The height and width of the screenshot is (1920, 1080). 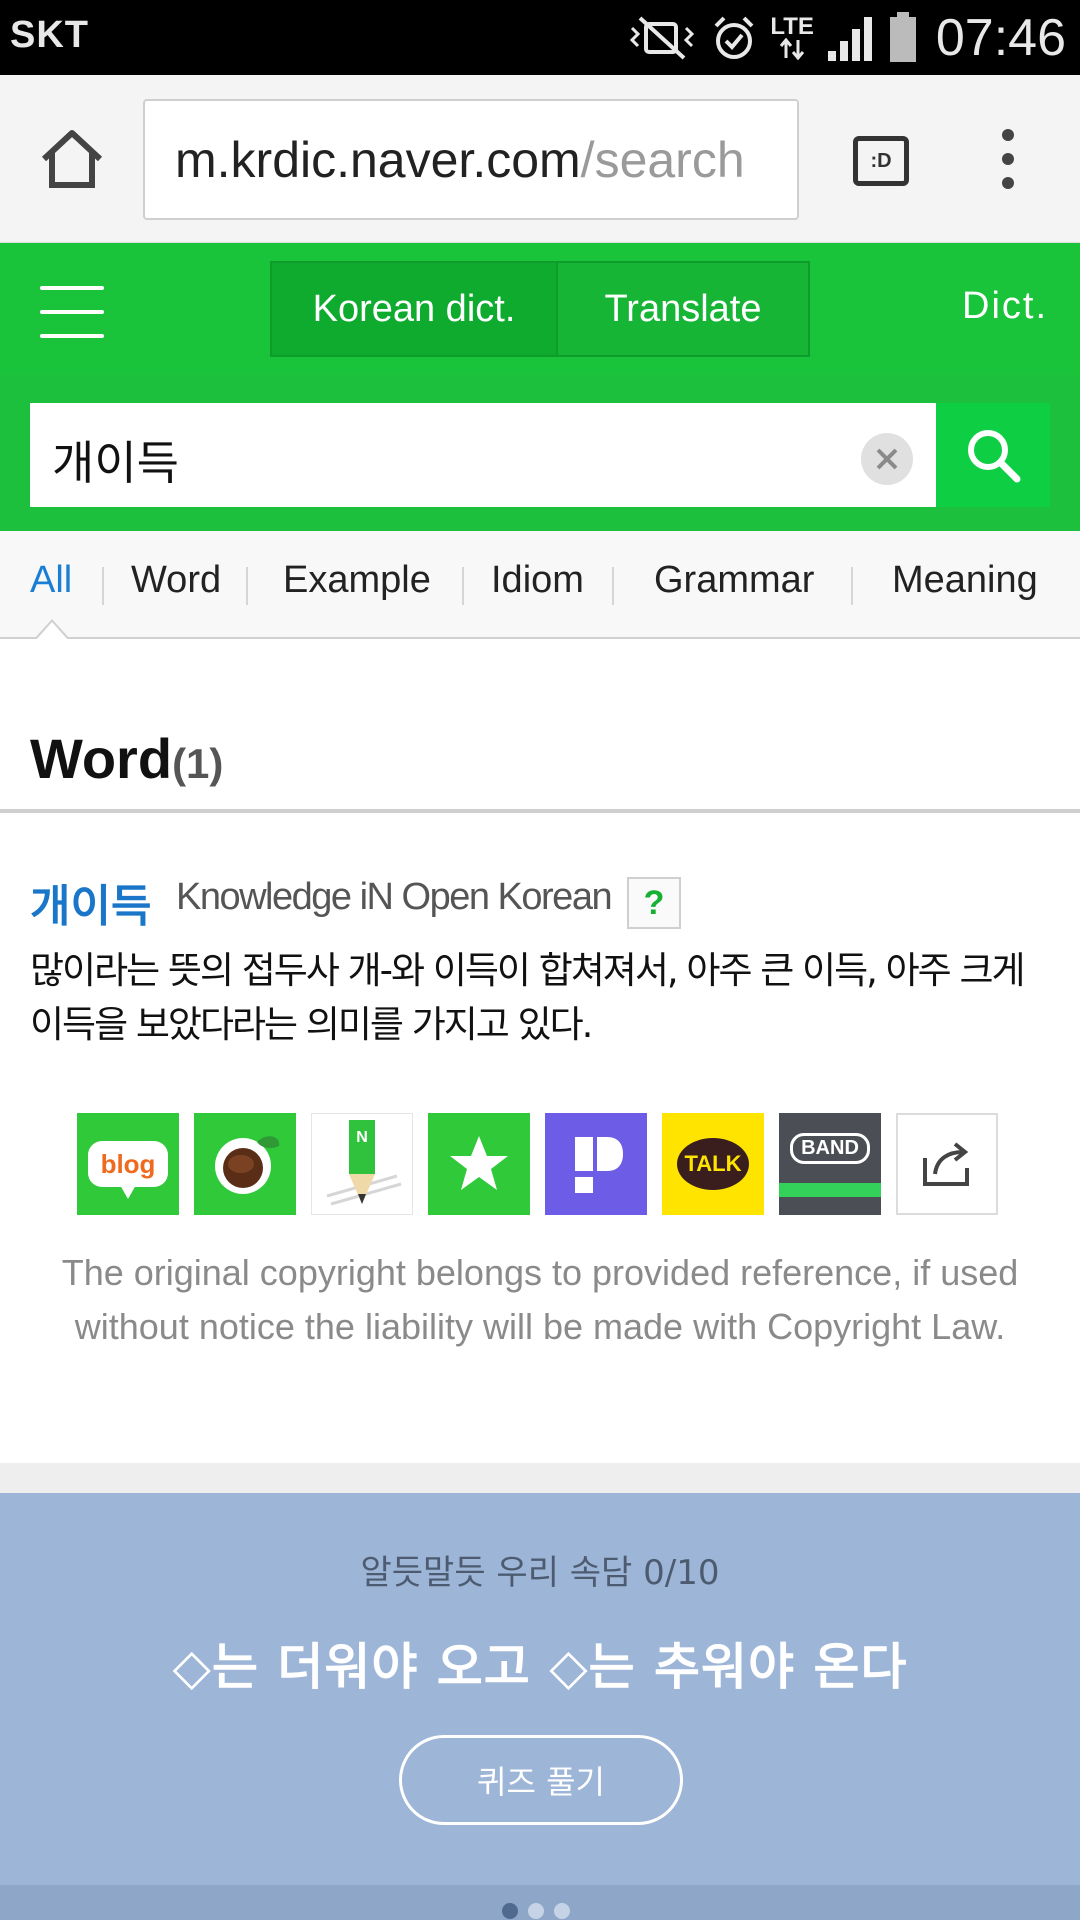 I want to click on share-blog-button: blog, so click(x=128, y=1164).